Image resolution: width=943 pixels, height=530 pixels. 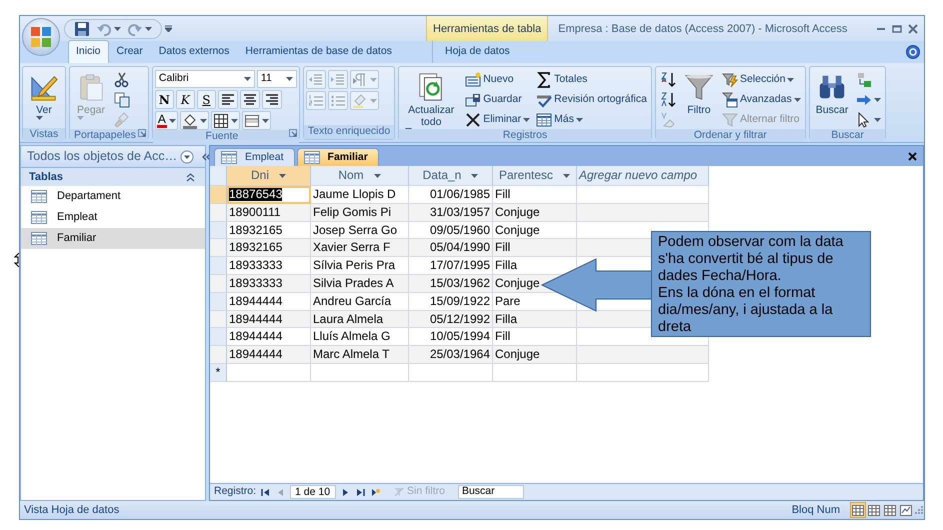 What do you see at coordinates (668, 100) in the screenshot?
I see `sort-descending-icon` at bounding box center [668, 100].